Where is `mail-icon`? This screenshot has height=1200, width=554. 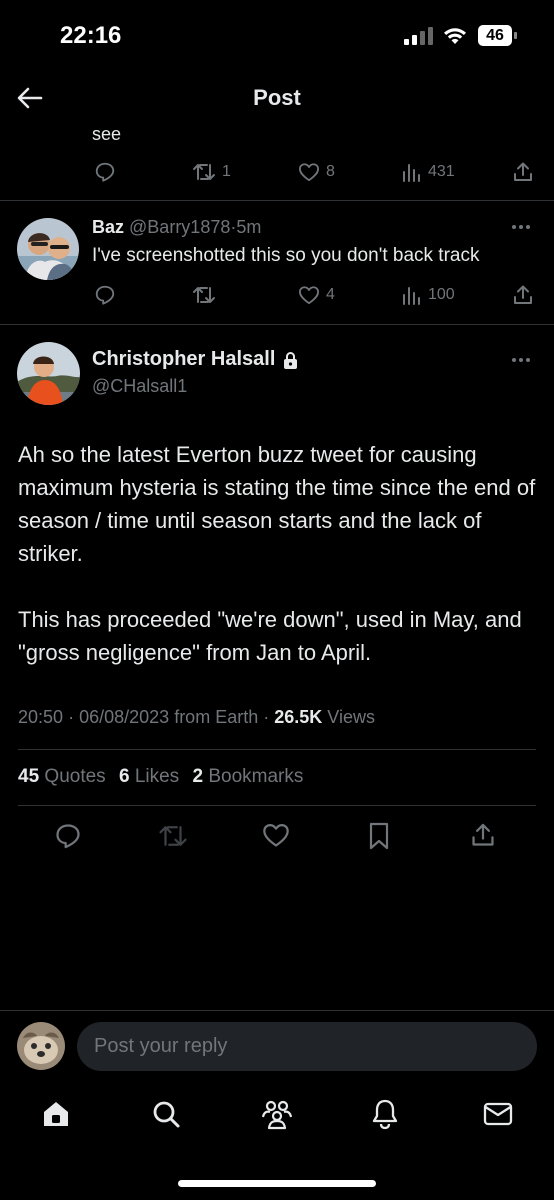
mail-icon is located at coordinates (498, 1114).